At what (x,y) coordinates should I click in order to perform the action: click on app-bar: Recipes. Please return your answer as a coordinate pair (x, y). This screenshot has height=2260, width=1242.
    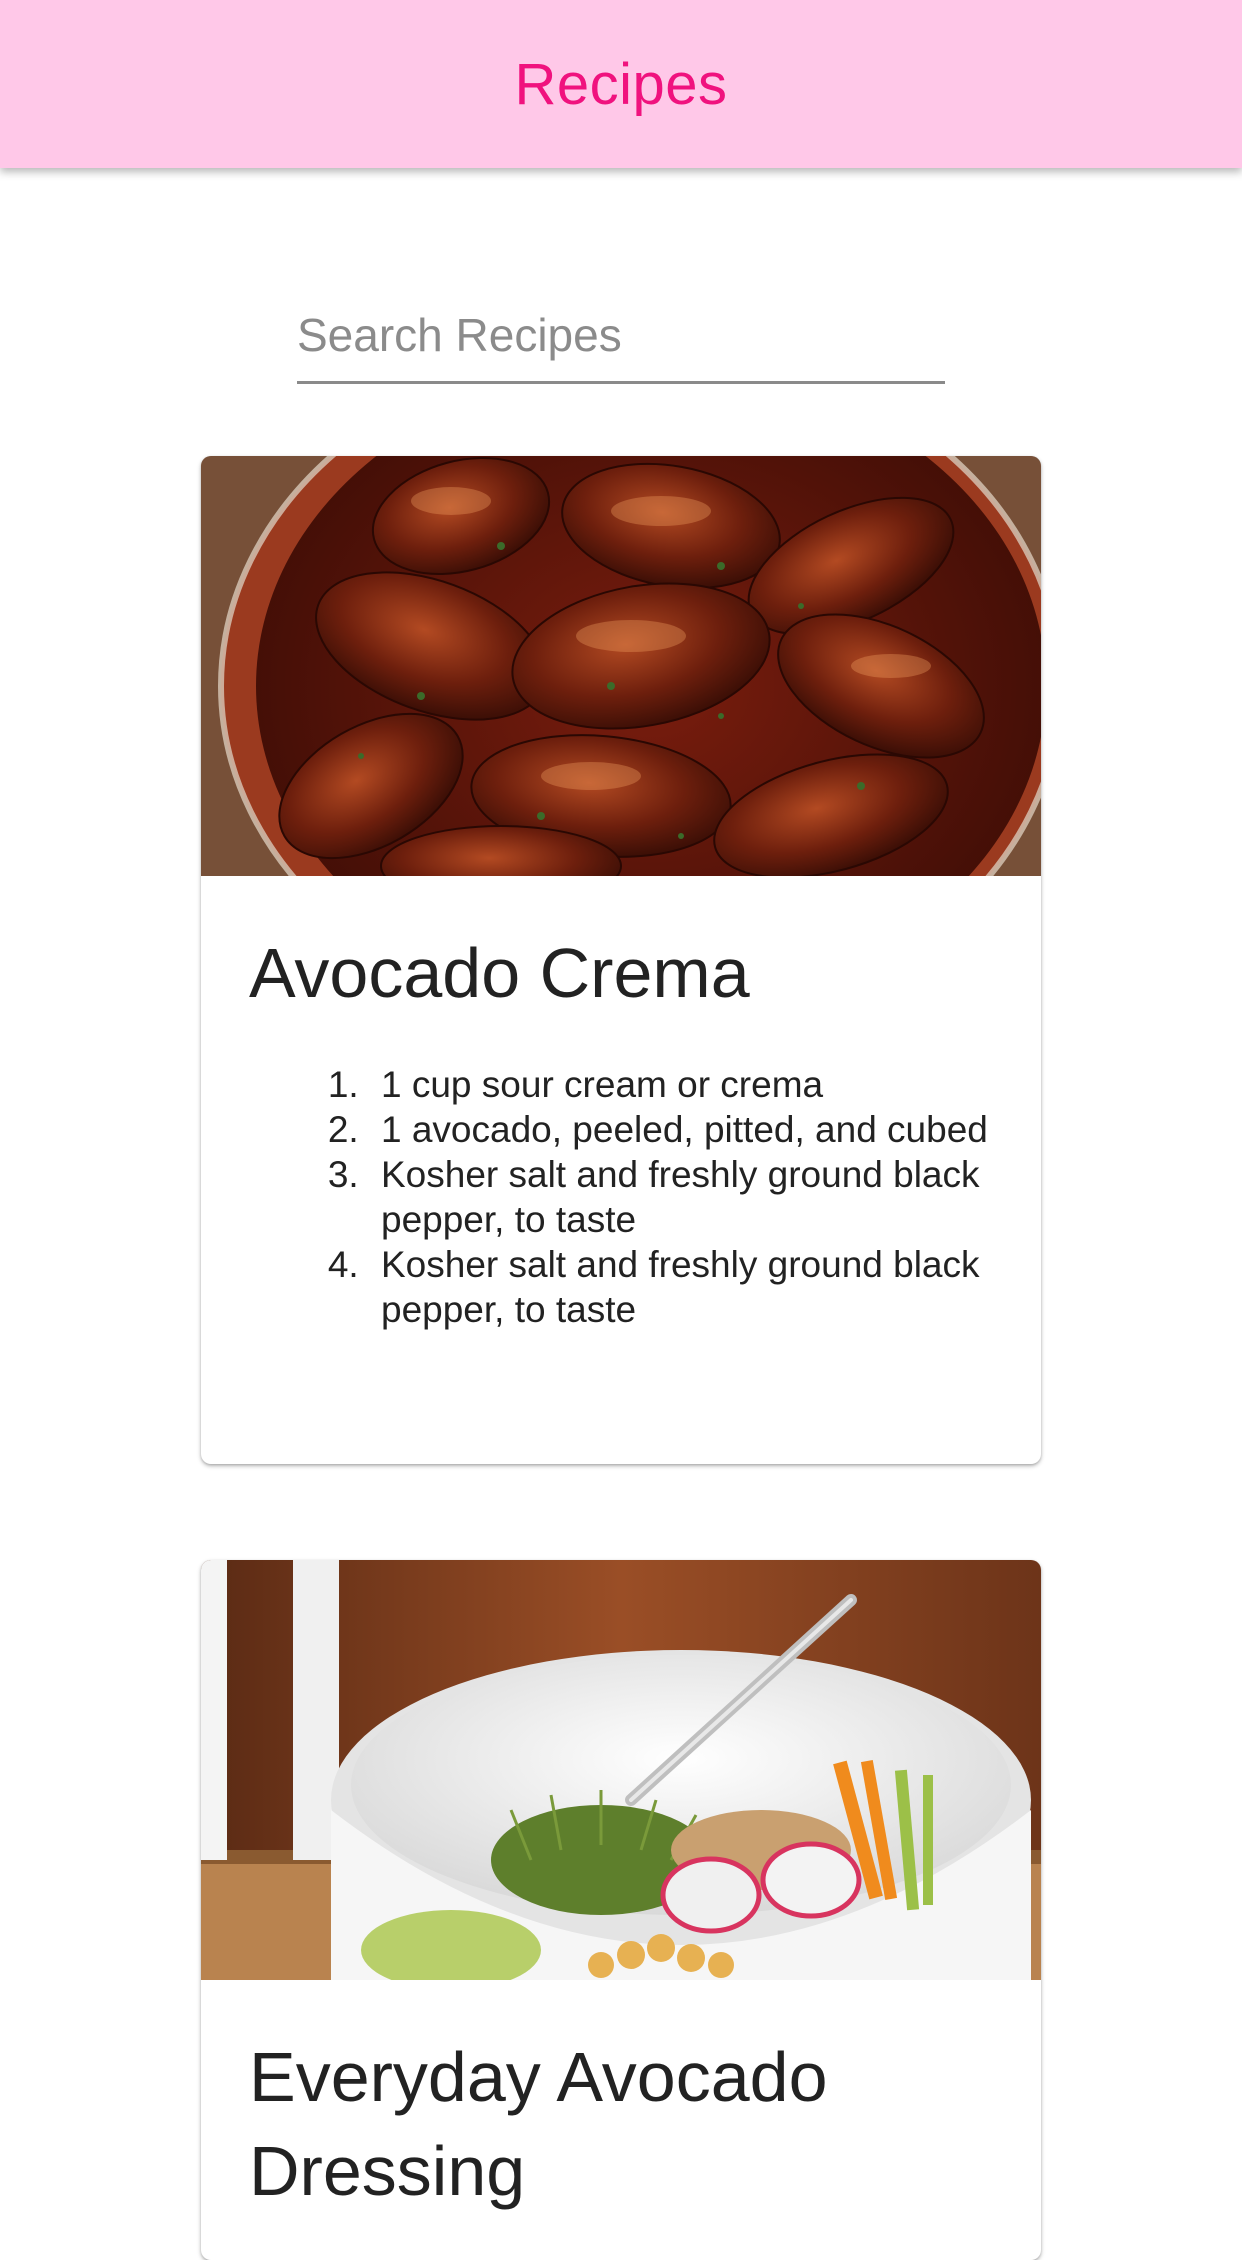
    Looking at the image, I should click on (621, 84).